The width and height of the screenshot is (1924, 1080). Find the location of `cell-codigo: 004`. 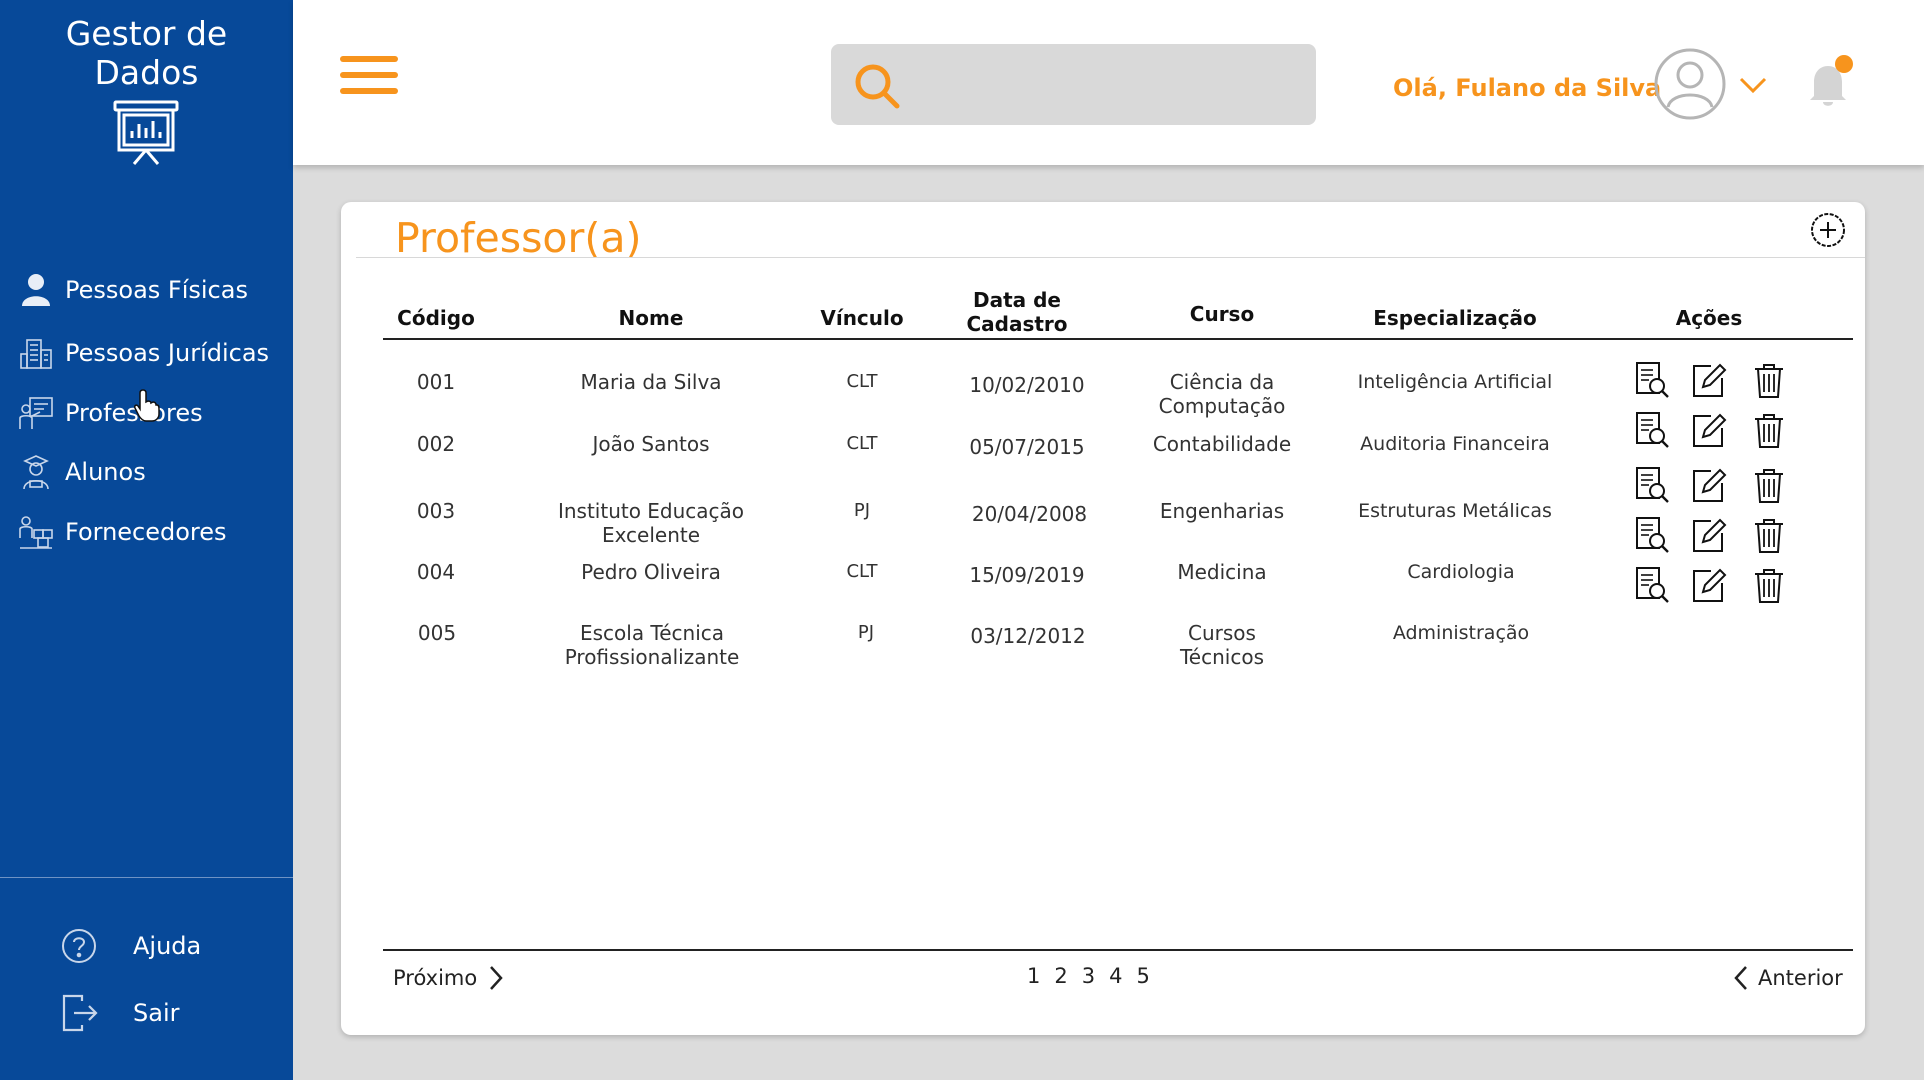

cell-codigo: 004 is located at coordinates (436, 572).